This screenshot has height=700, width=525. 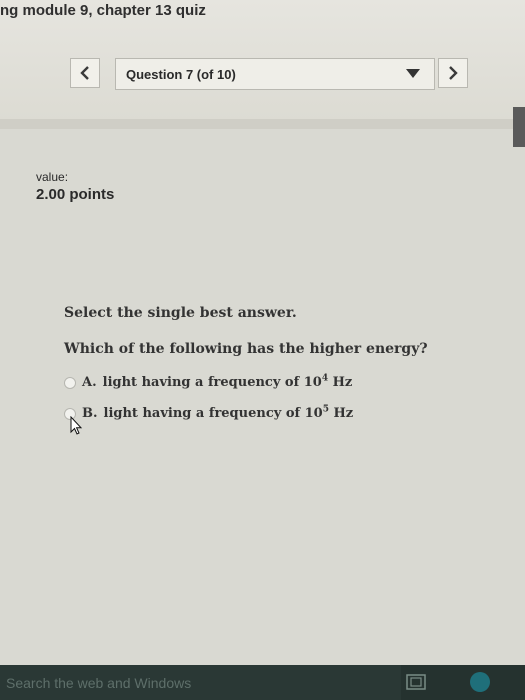 I want to click on chevron-right-icon, so click(x=453, y=73).